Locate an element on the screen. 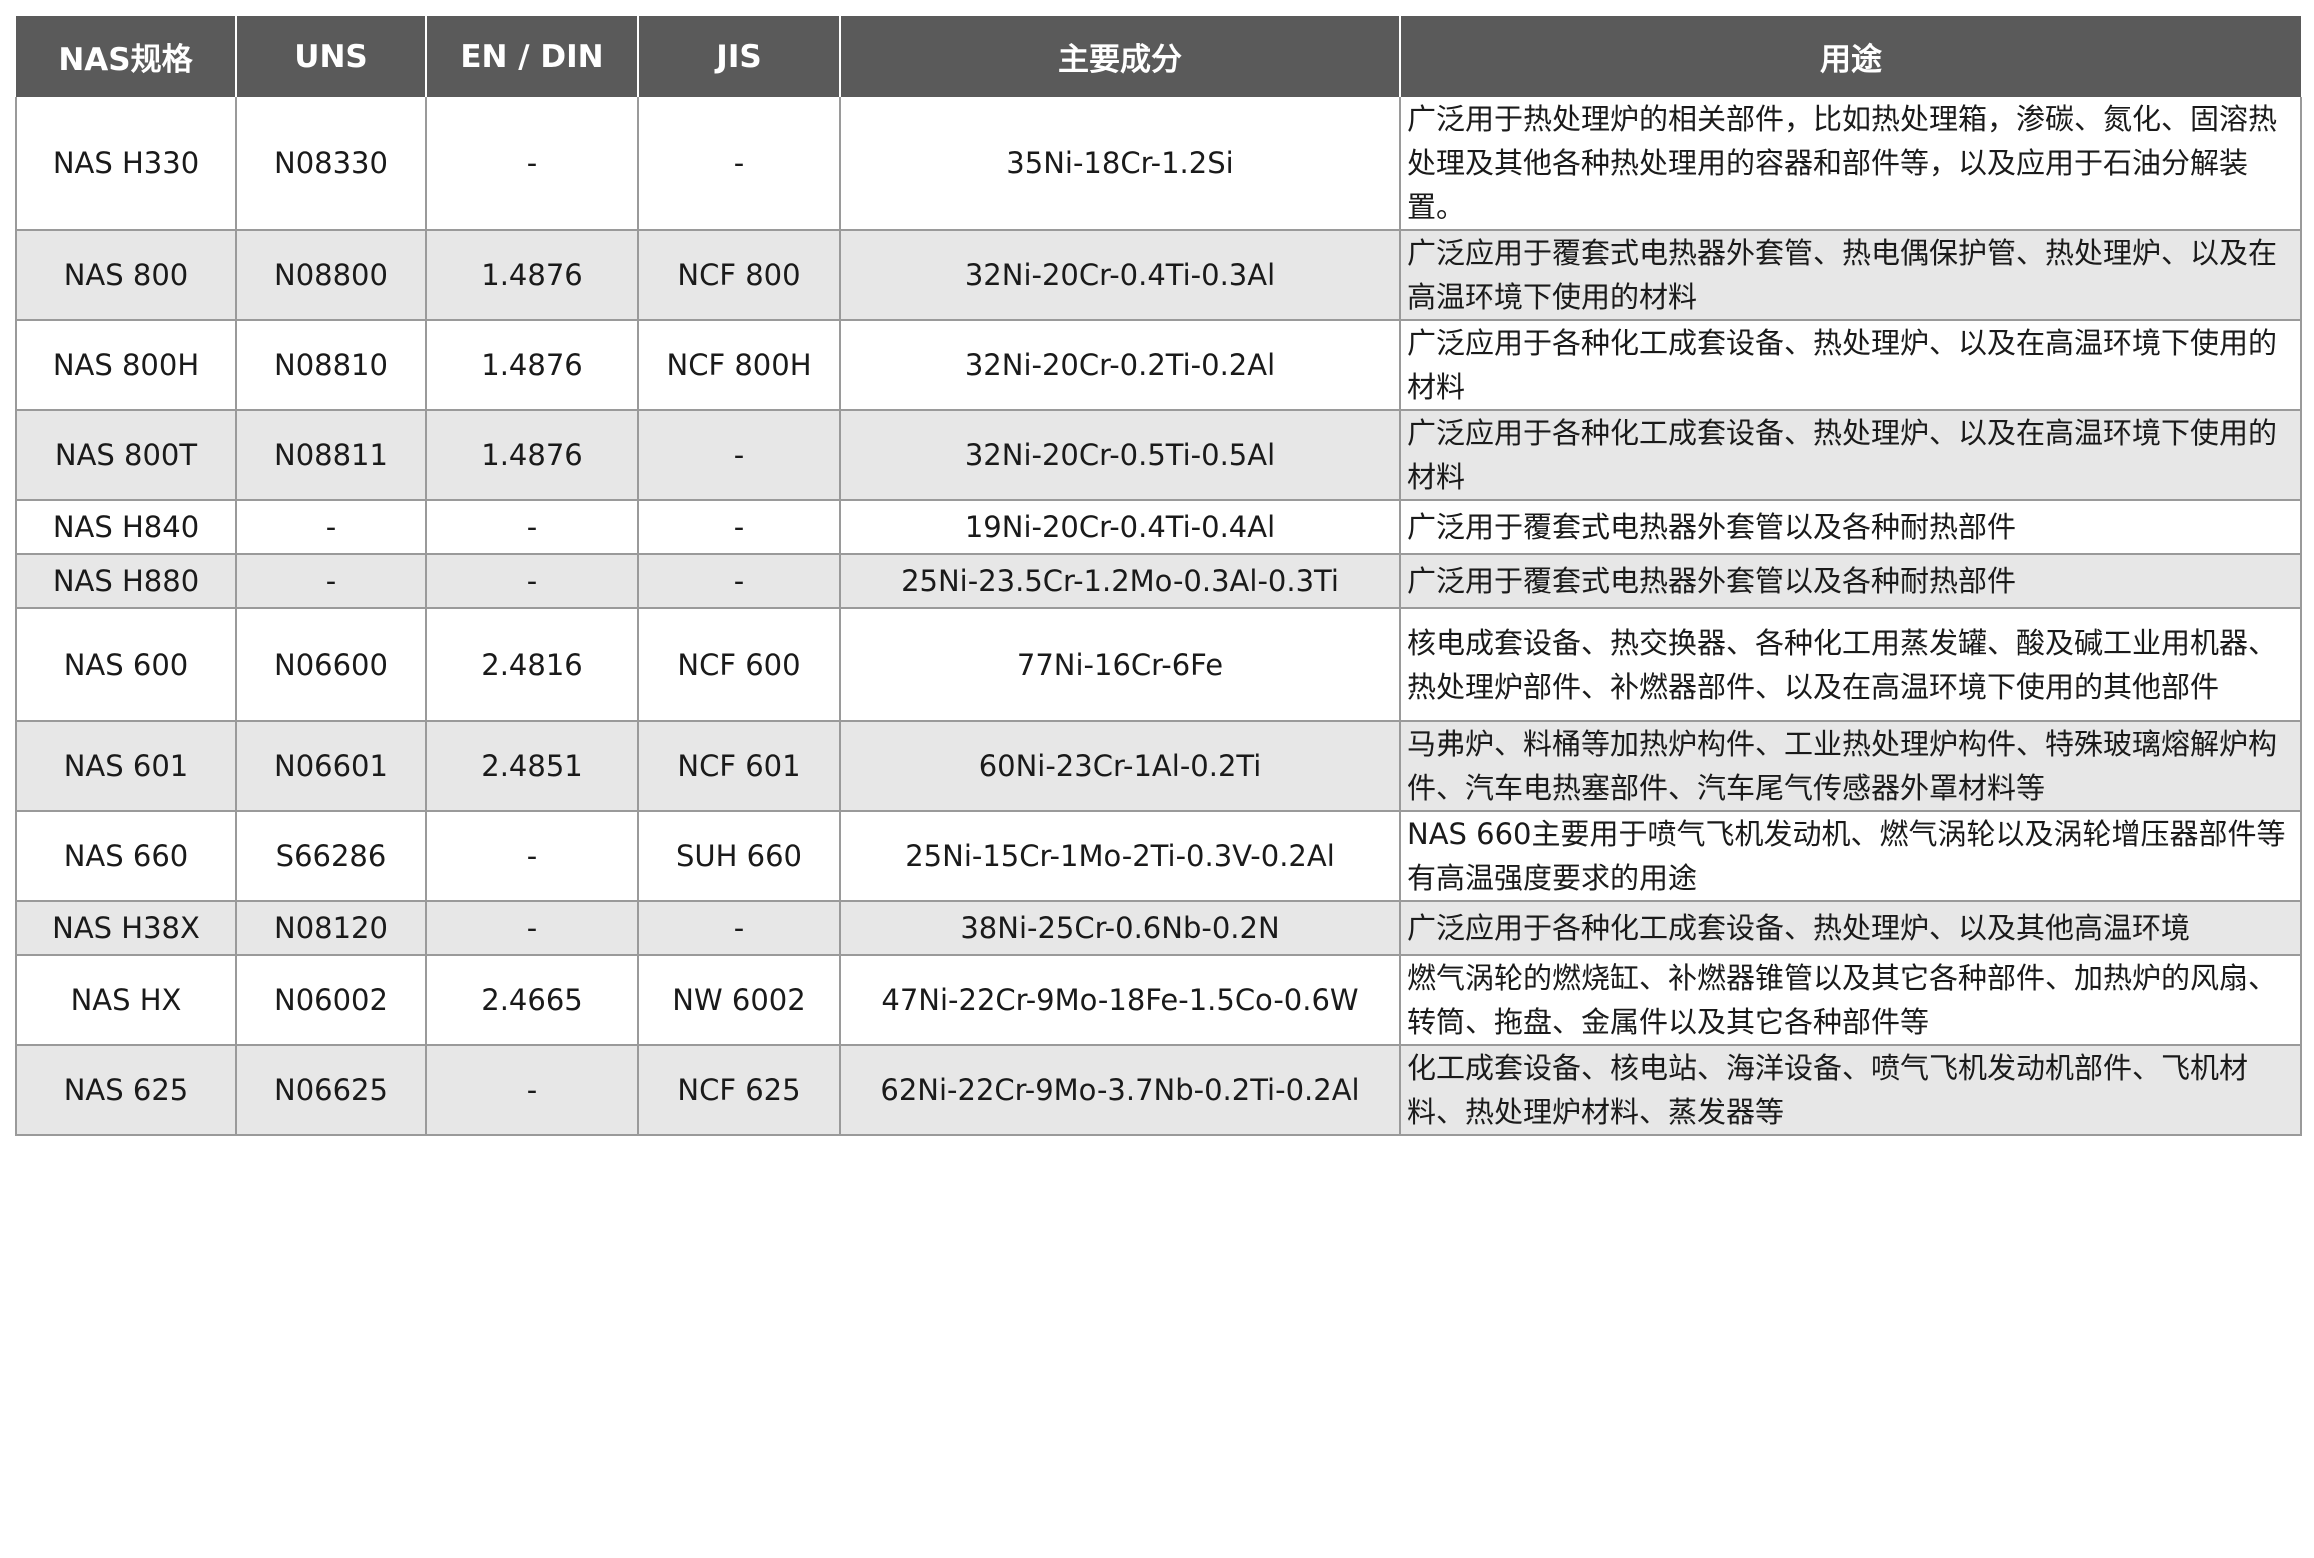 This screenshot has height=1558, width=2314. cell-composition: 77Ni-16Cr-6Fe is located at coordinates (1120, 665).